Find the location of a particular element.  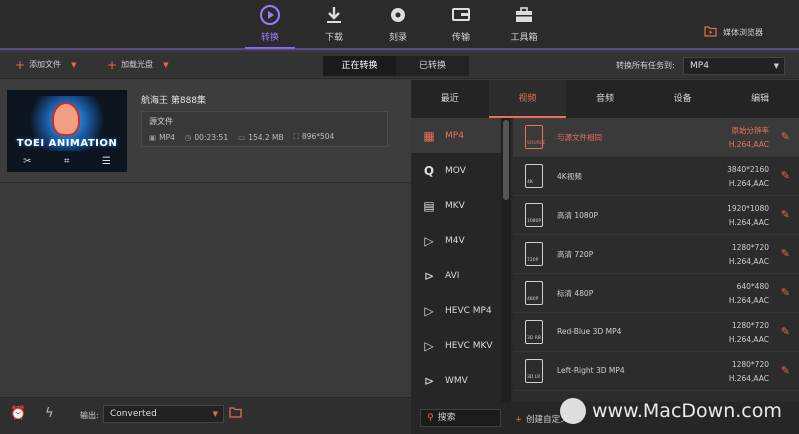

format-item-hevc-mkv: ▷ HEVC MKV is located at coordinates (456, 345).